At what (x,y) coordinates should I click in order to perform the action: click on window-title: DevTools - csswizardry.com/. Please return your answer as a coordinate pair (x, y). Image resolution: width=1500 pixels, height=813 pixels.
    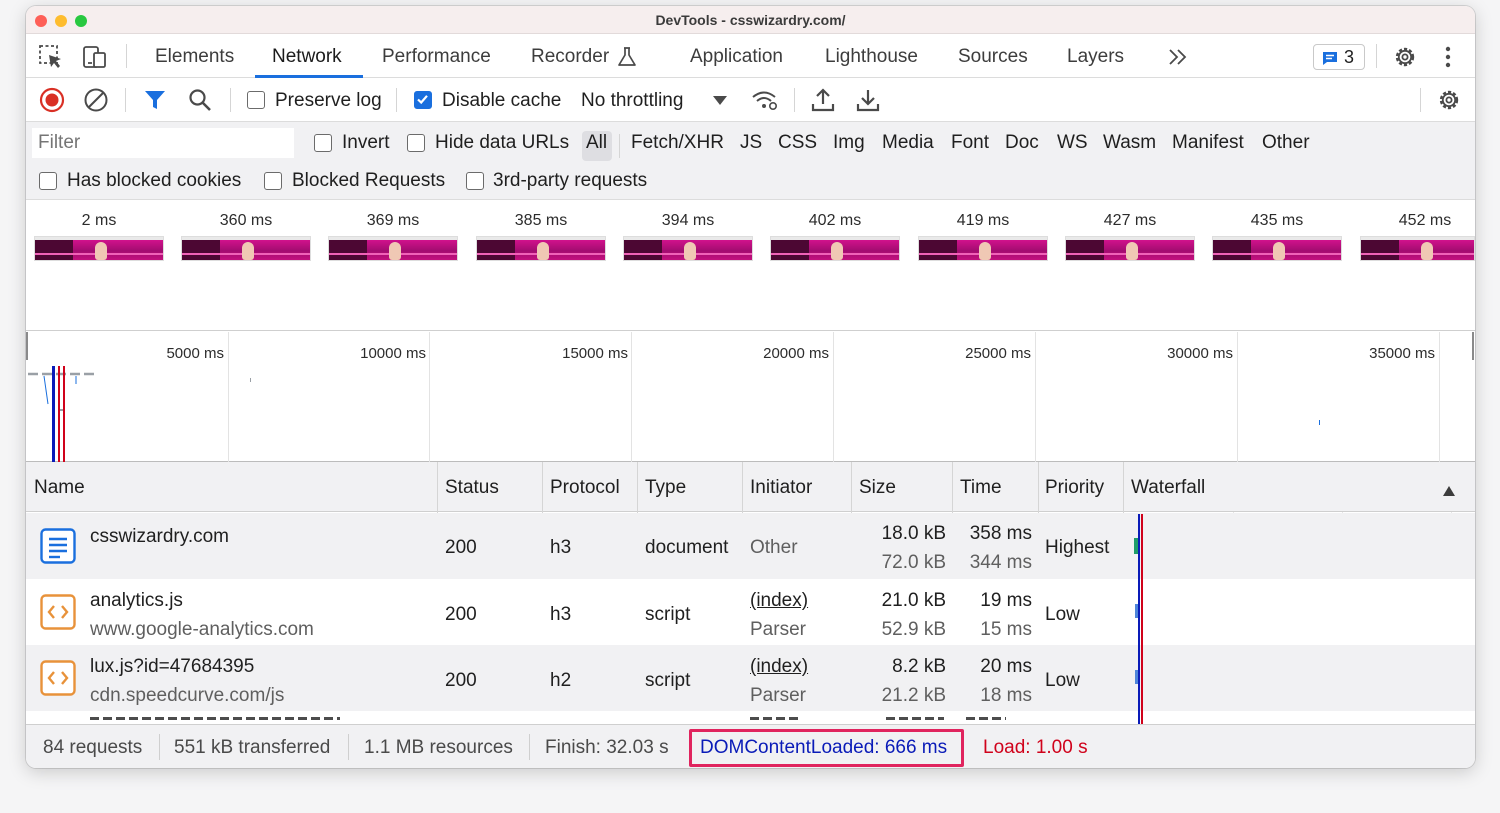
    Looking at the image, I should click on (750, 20).